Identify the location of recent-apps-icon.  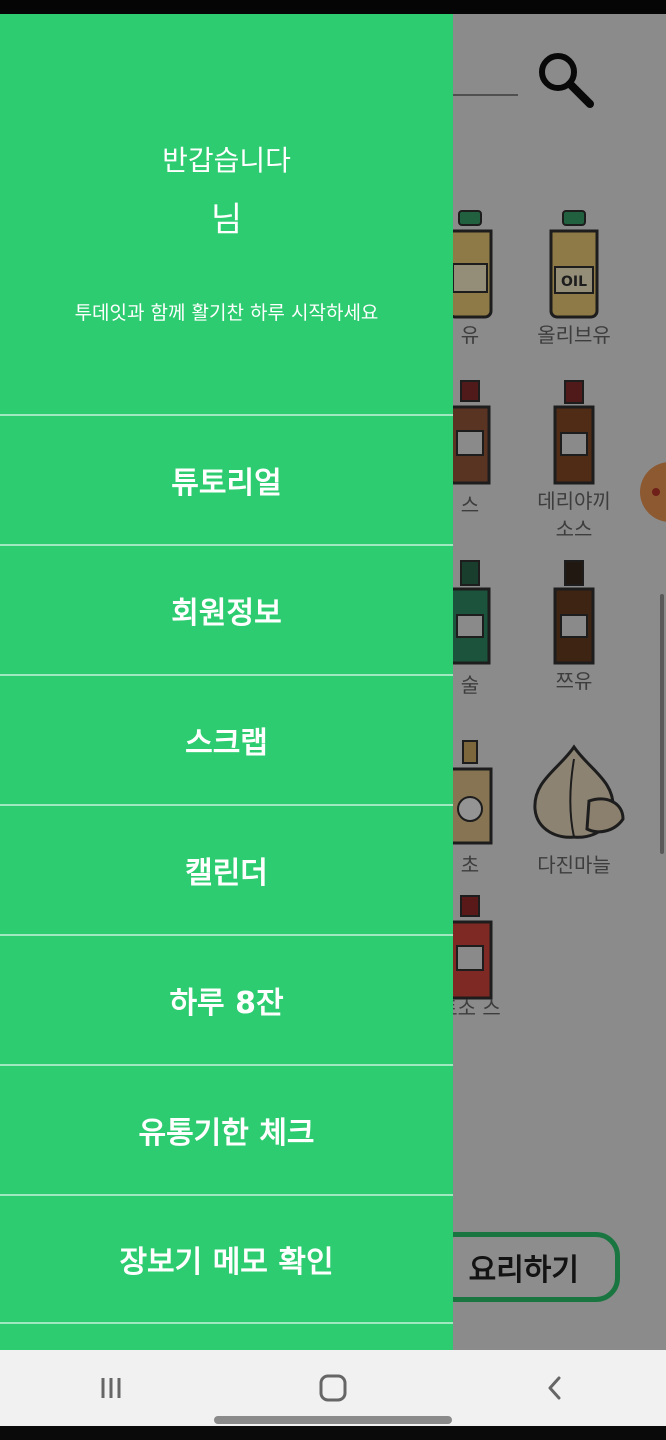
(111, 1388).